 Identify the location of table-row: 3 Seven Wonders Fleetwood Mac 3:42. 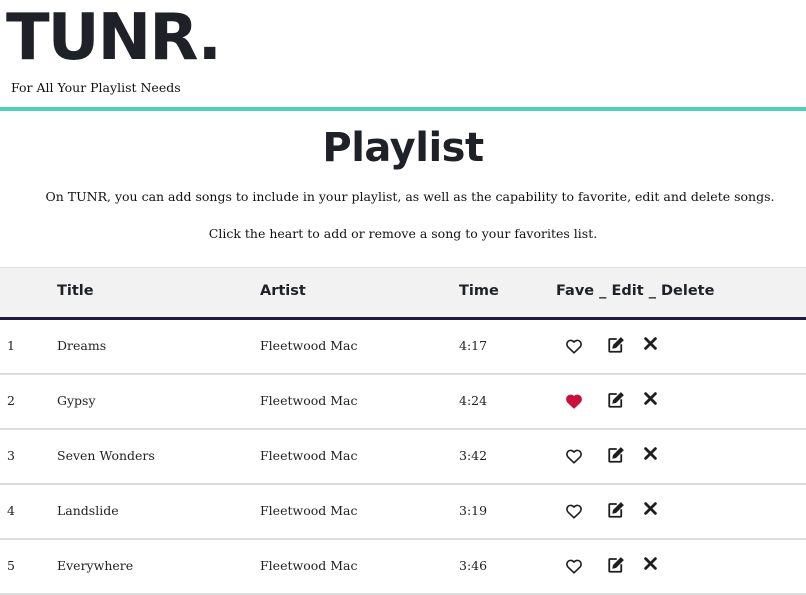
(403, 457).